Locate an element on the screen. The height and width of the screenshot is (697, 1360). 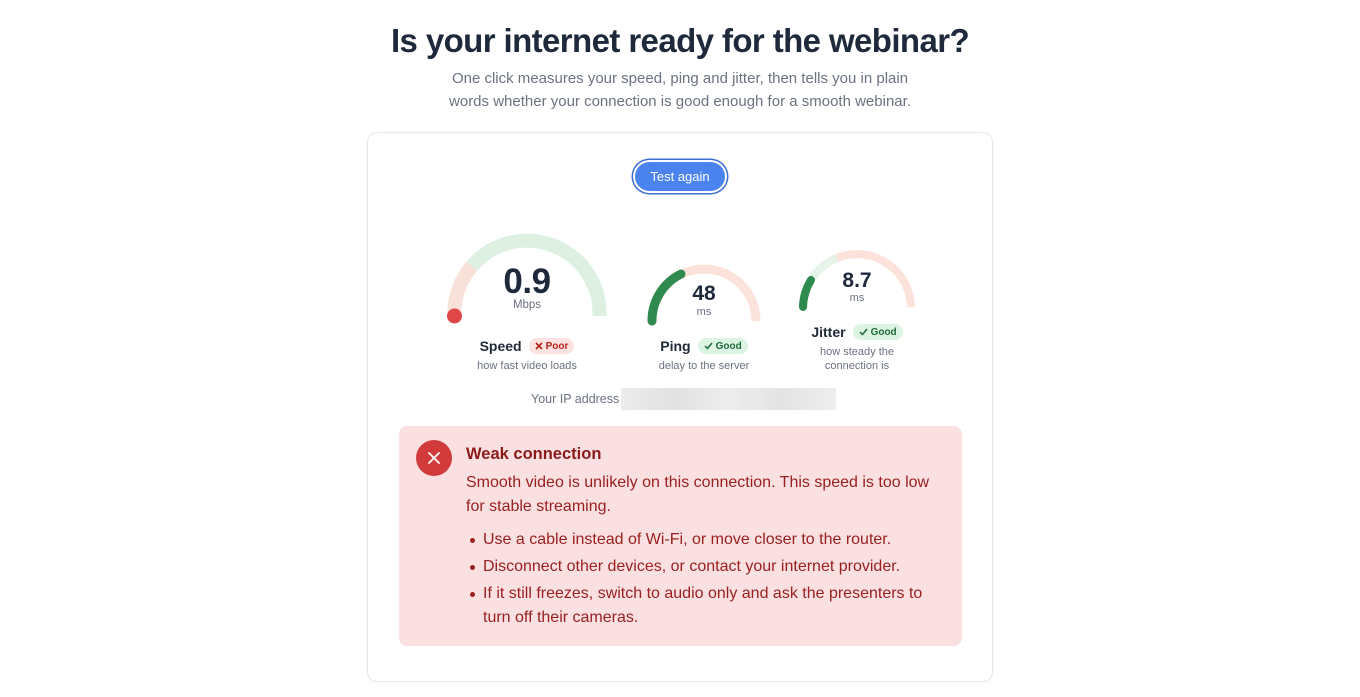
ping-description: delay to the server is located at coordinates (704, 366).